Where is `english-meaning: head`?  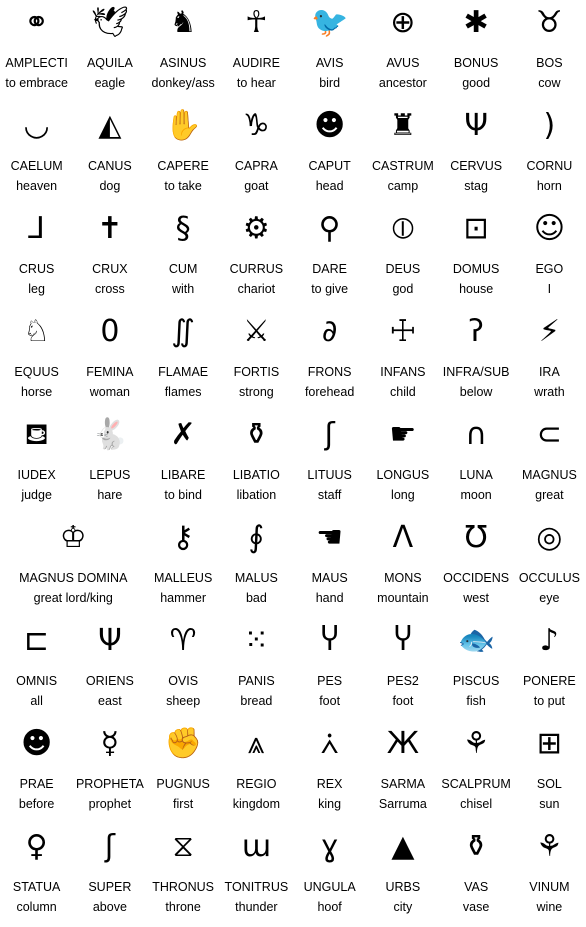 english-meaning: head is located at coordinates (329, 186).